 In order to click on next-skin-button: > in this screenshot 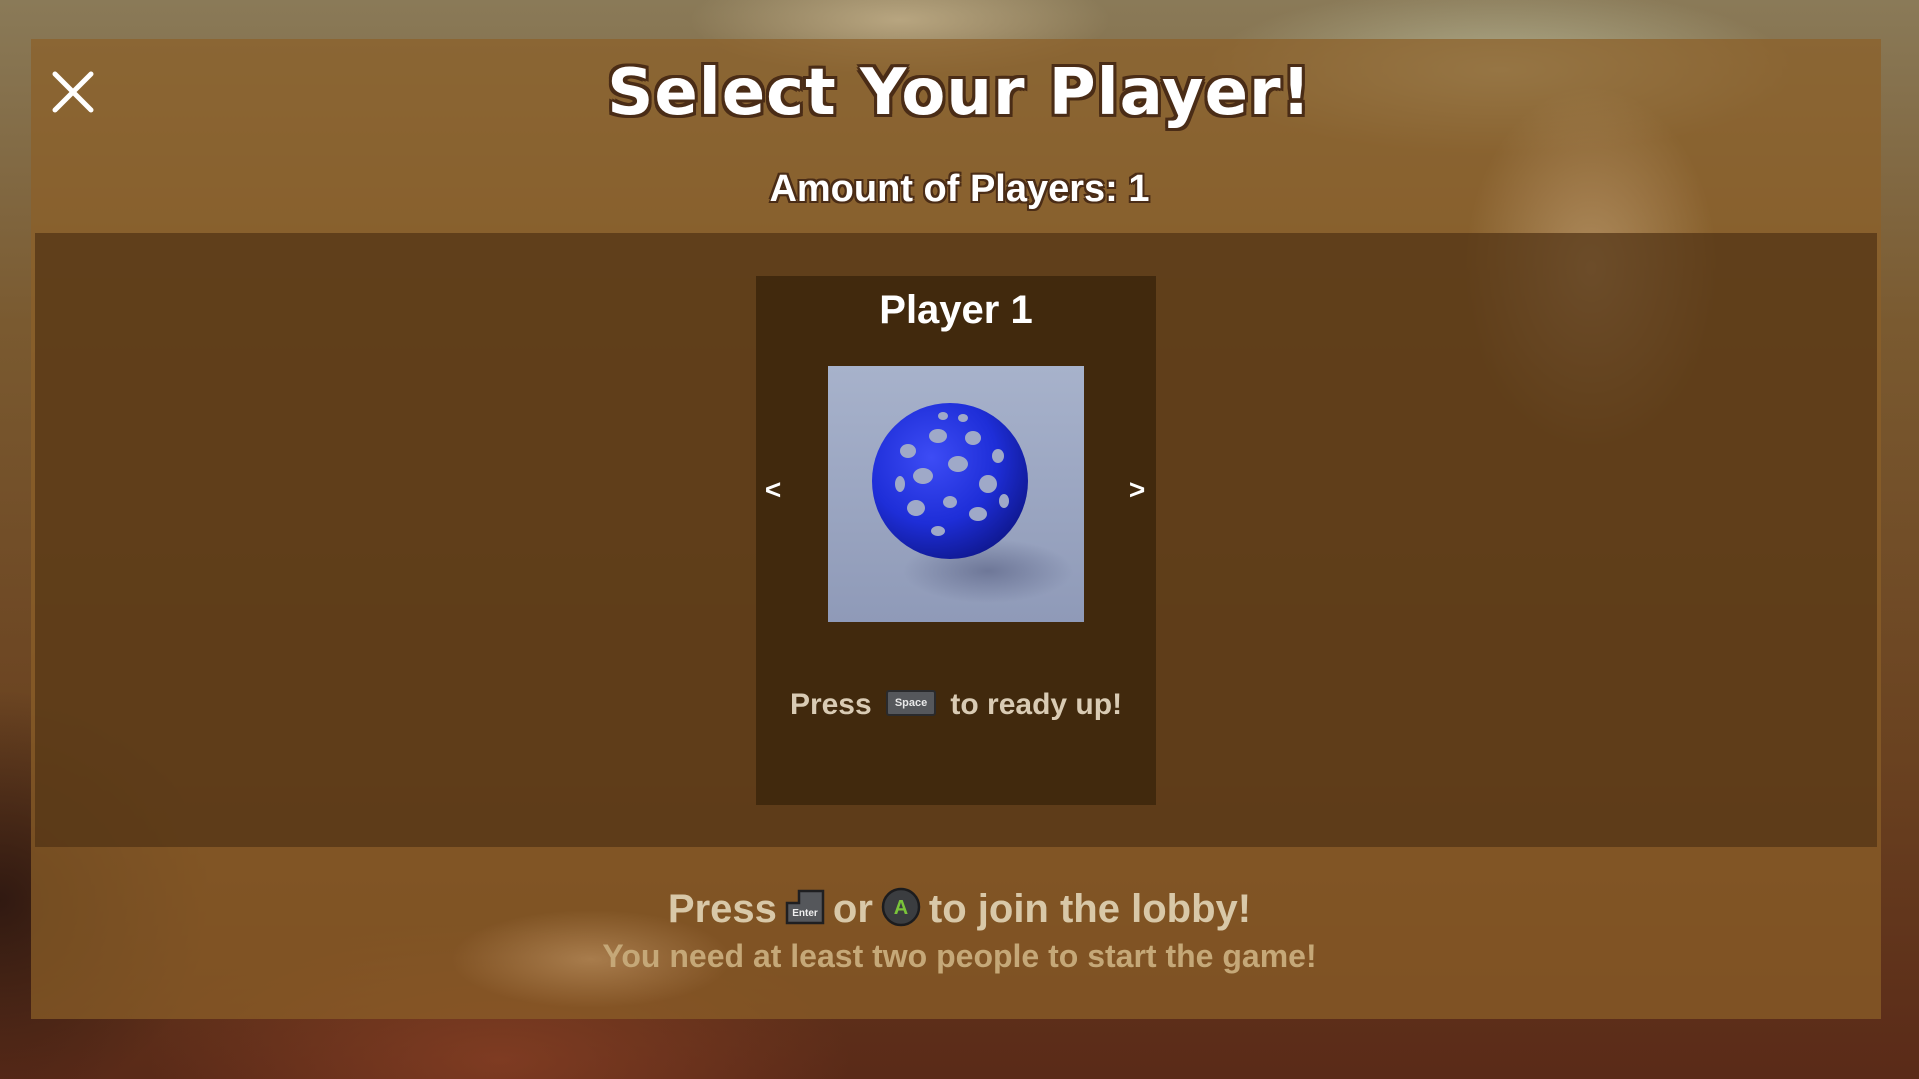, I will do `click(1137, 490)`.